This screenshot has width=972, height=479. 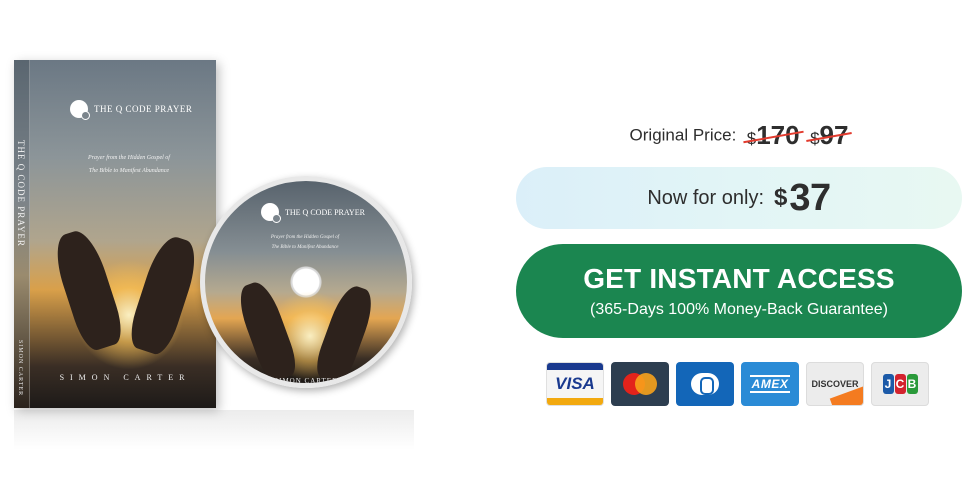 I want to click on case-logo: THE Q CODE PRAYER, so click(x=131, y=110).